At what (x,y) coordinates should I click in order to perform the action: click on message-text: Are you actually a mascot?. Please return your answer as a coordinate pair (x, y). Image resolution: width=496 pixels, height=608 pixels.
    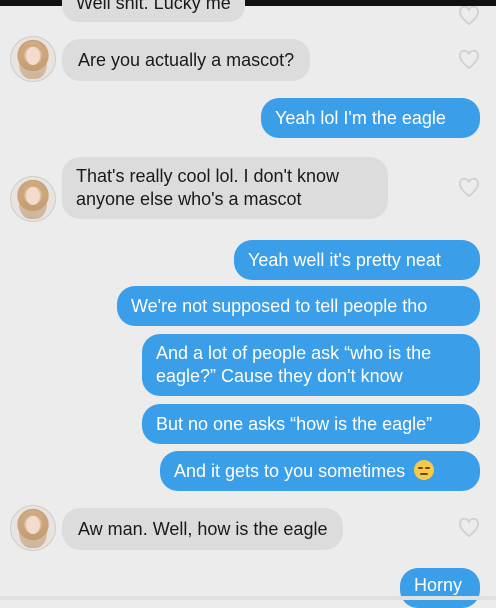
    Looking at the image, I should click on (186, 60).